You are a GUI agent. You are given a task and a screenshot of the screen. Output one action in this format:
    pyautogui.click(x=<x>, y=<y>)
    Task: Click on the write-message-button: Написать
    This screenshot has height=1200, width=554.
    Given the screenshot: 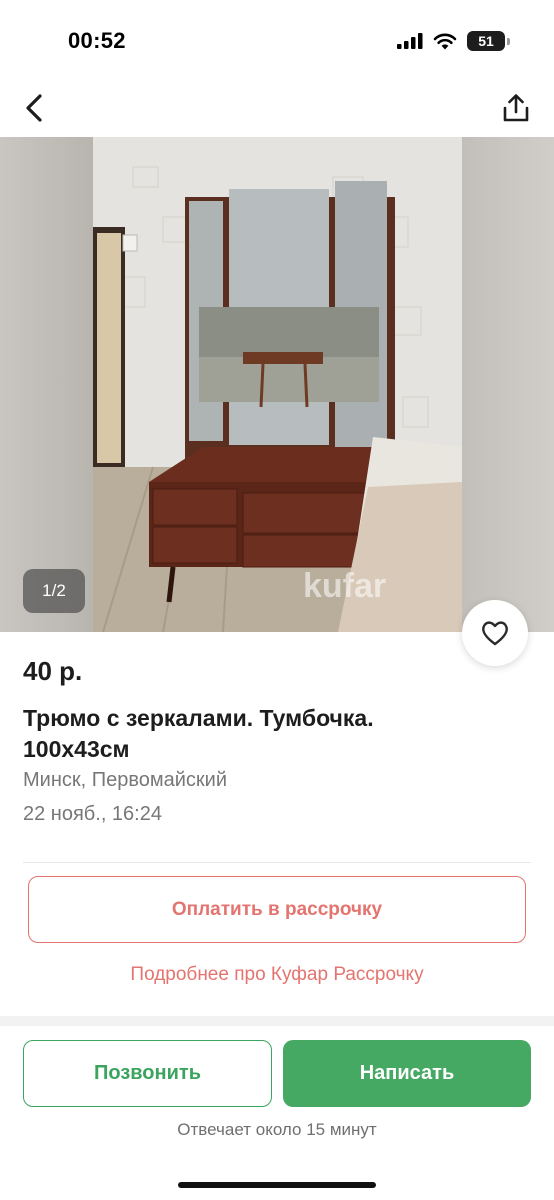 What is the action you would take?
    pyautogui.click(x=407, y=1073)
    